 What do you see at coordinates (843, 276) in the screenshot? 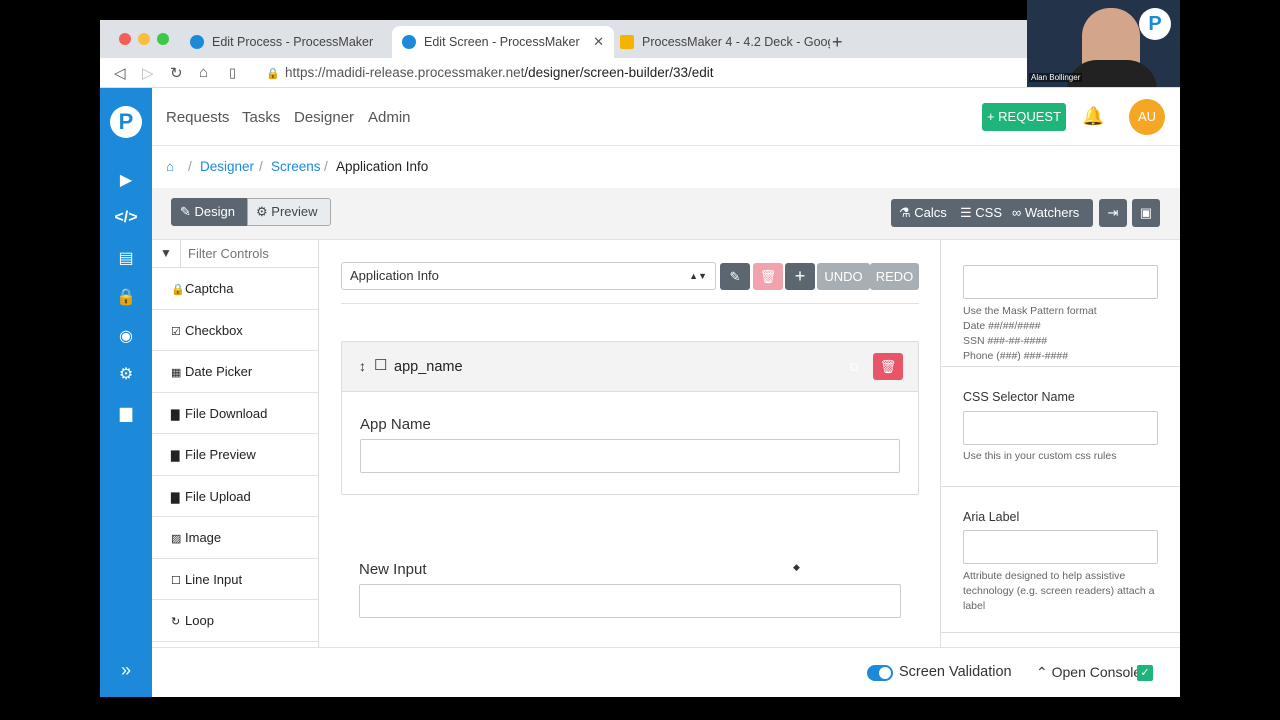
I see `undo-button: UNDO` at bounding box center [843, 276].